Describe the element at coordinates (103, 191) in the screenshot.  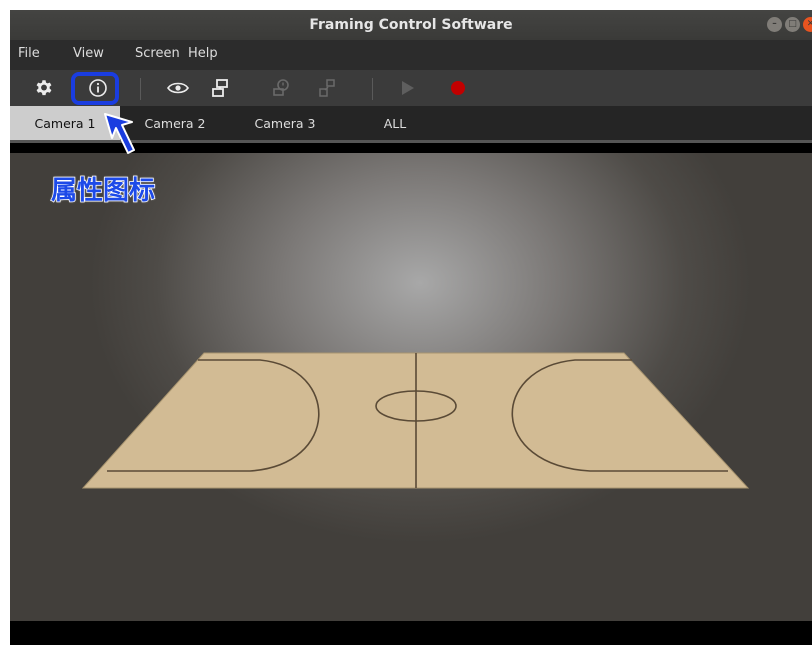
I see `annotation-label: 属性图标` at that location.